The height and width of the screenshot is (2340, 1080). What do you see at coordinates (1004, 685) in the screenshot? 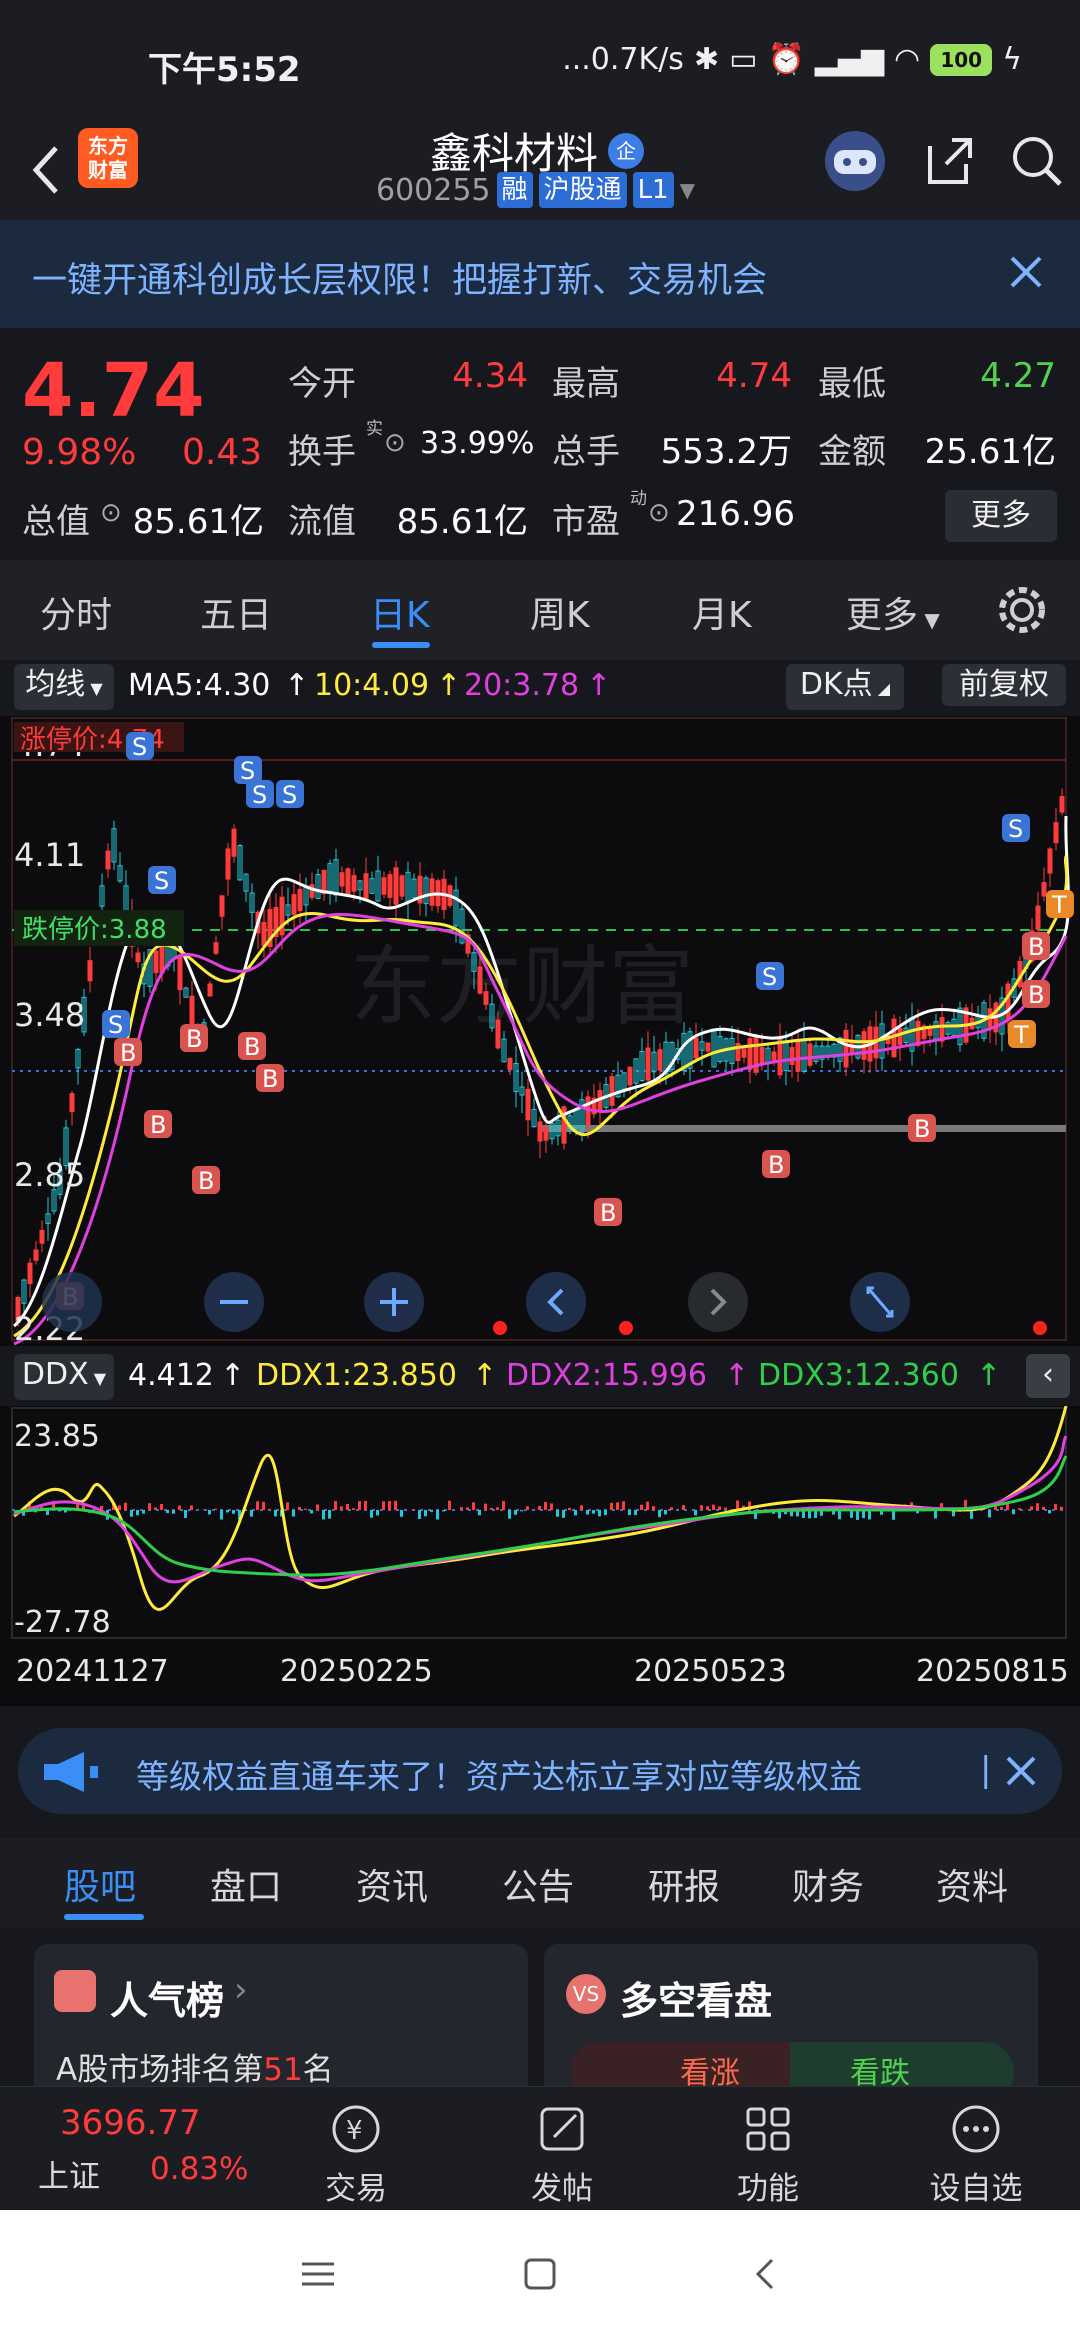
I see `adjust-selector: 前复权` at bounding box center [1004, 685].